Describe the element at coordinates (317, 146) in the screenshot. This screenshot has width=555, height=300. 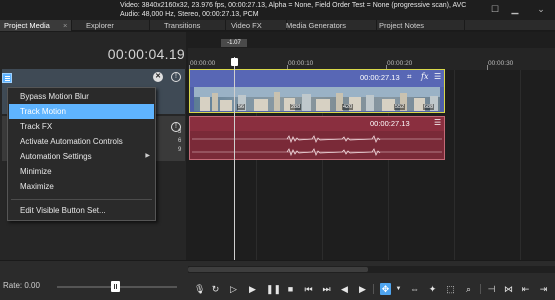
I see `audio-waveform` at that location.